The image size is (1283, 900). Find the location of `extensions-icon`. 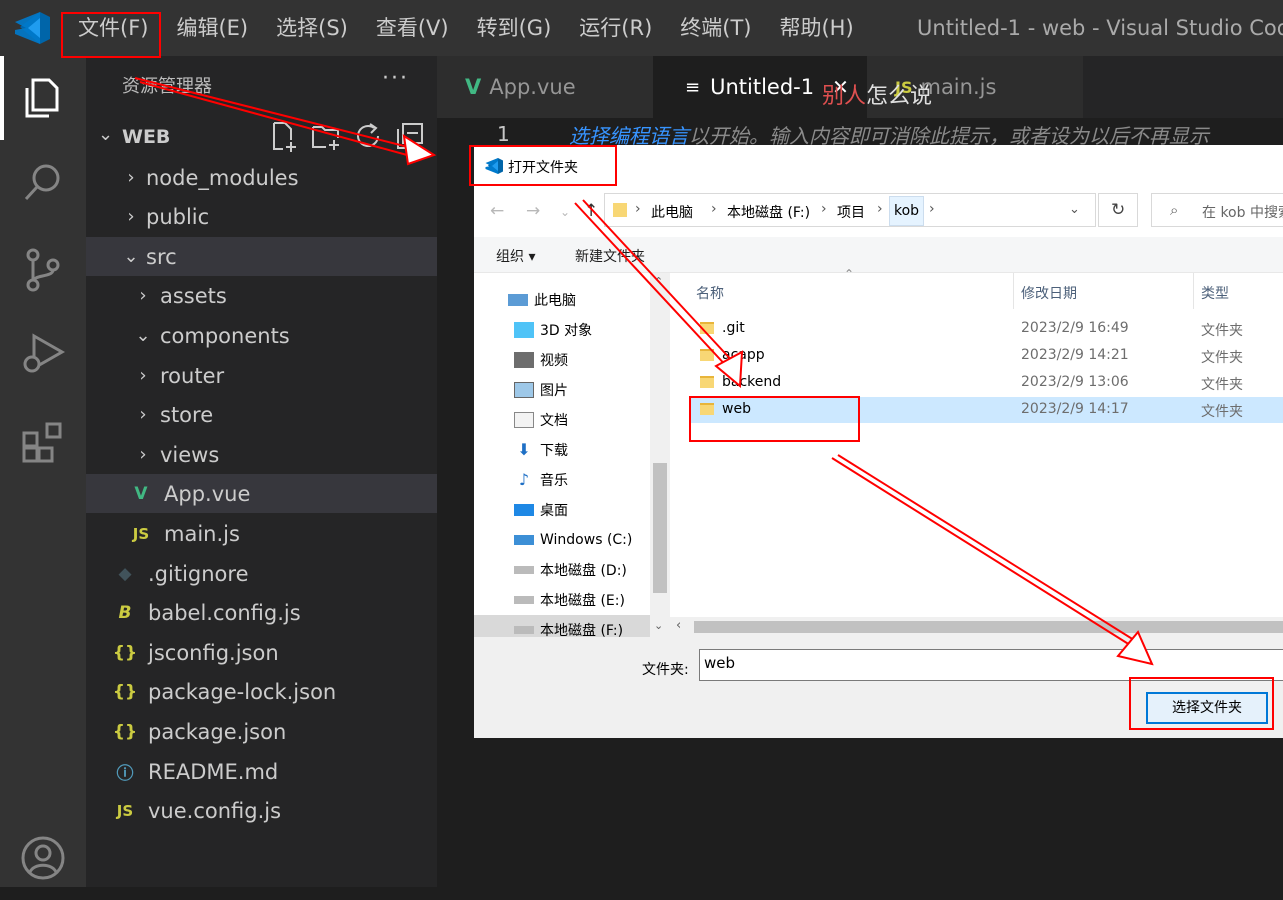

extensions-icon is located at coordinates (43, 442).